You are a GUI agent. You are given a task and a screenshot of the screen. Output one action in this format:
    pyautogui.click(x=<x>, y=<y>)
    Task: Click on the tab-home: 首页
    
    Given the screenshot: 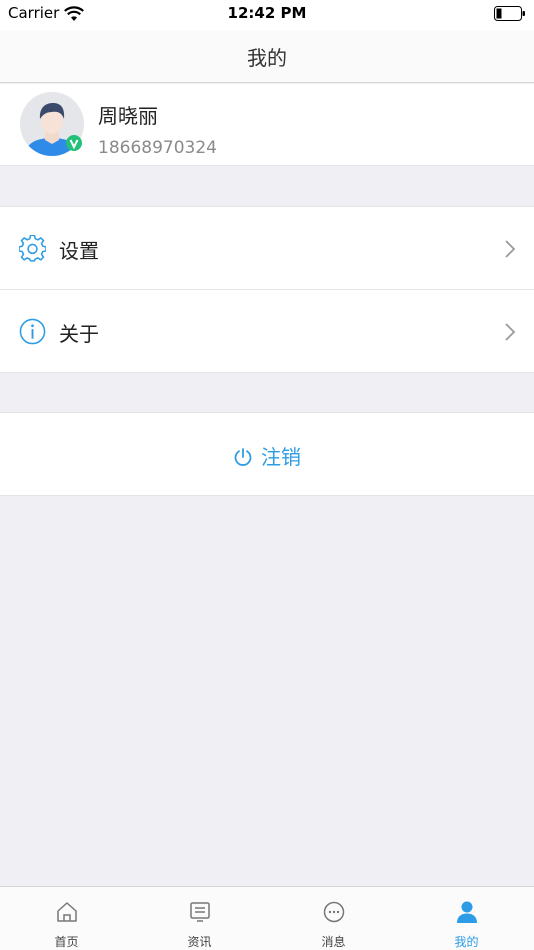 What is the action you would take?
    pyautogui.click(x=66, y=918)
    